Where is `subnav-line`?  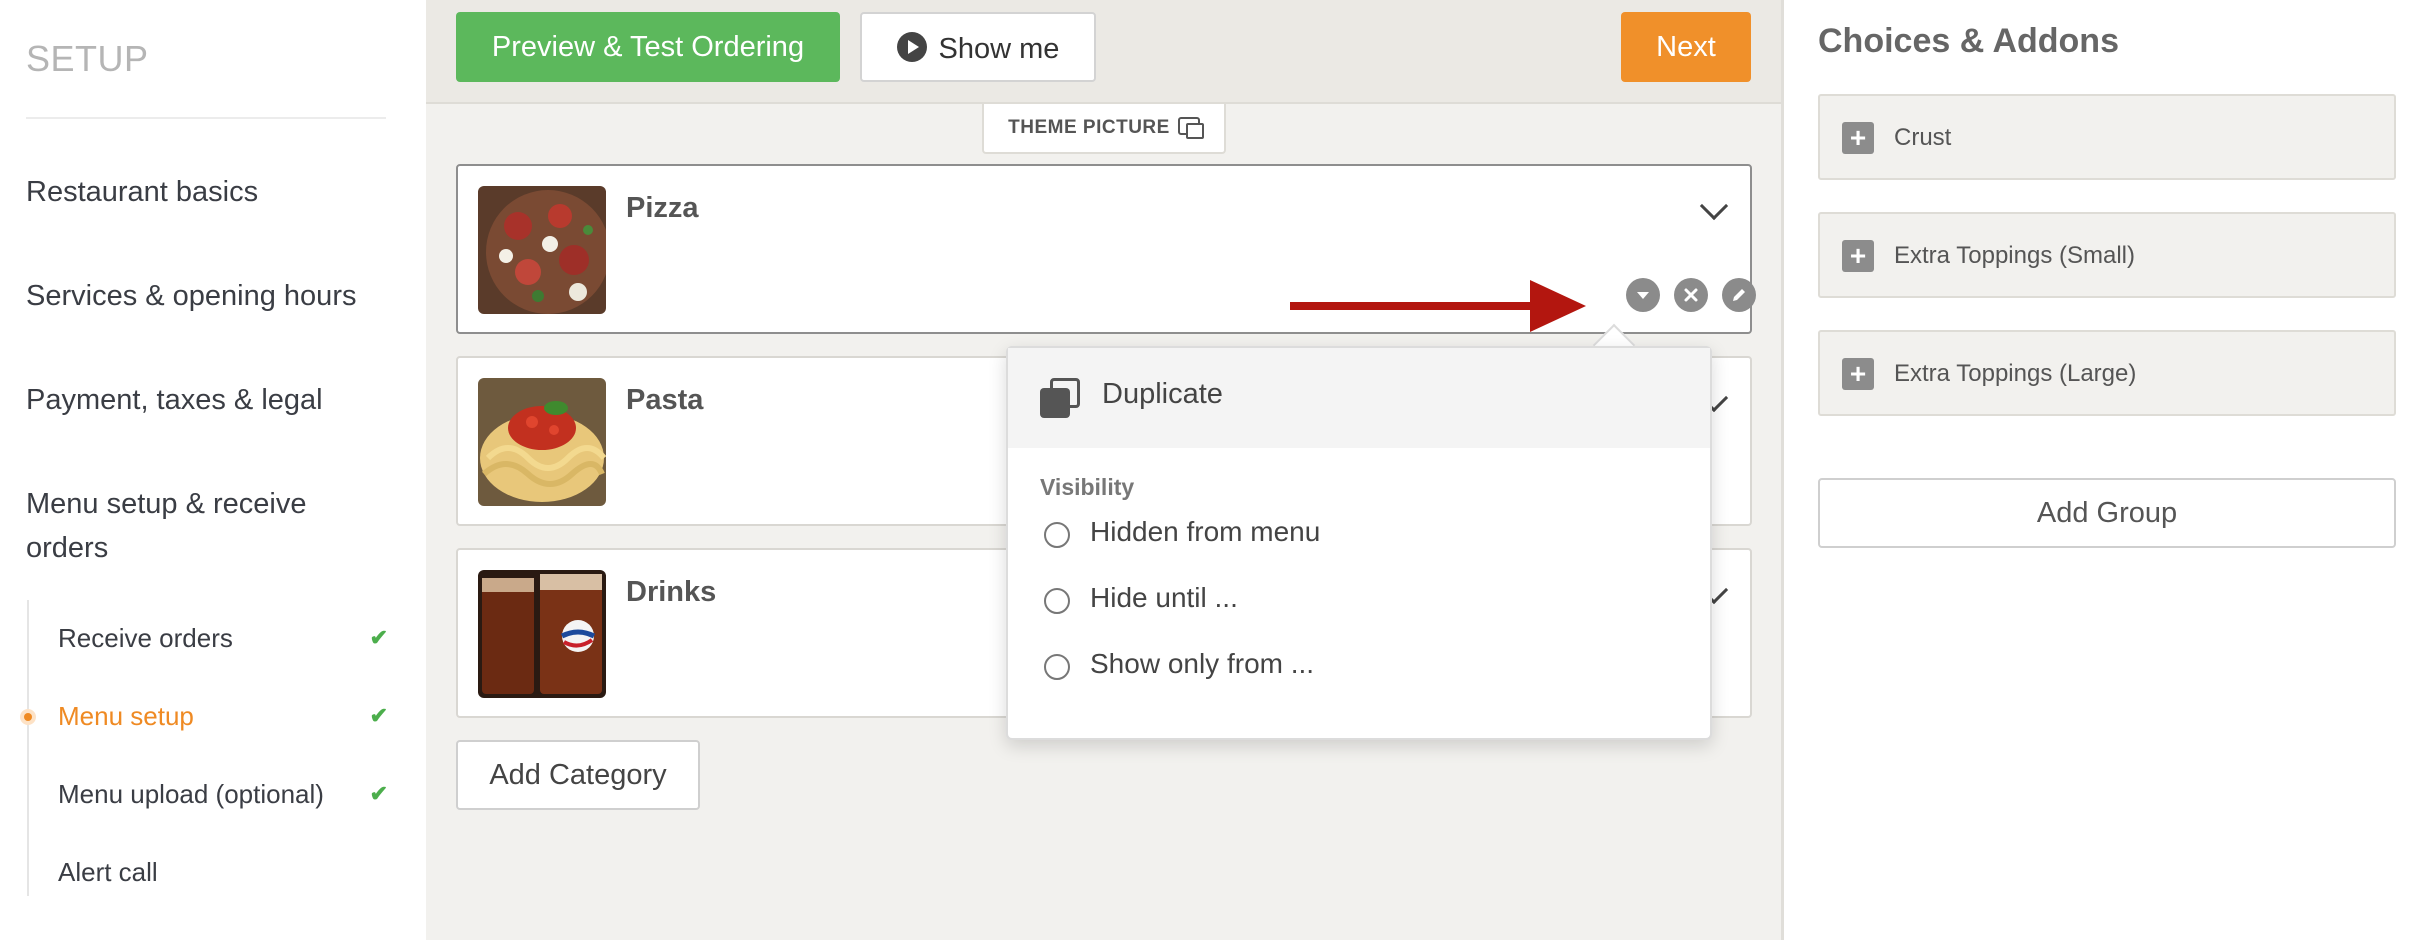 subnav-line is located at coordinates (28, 748).